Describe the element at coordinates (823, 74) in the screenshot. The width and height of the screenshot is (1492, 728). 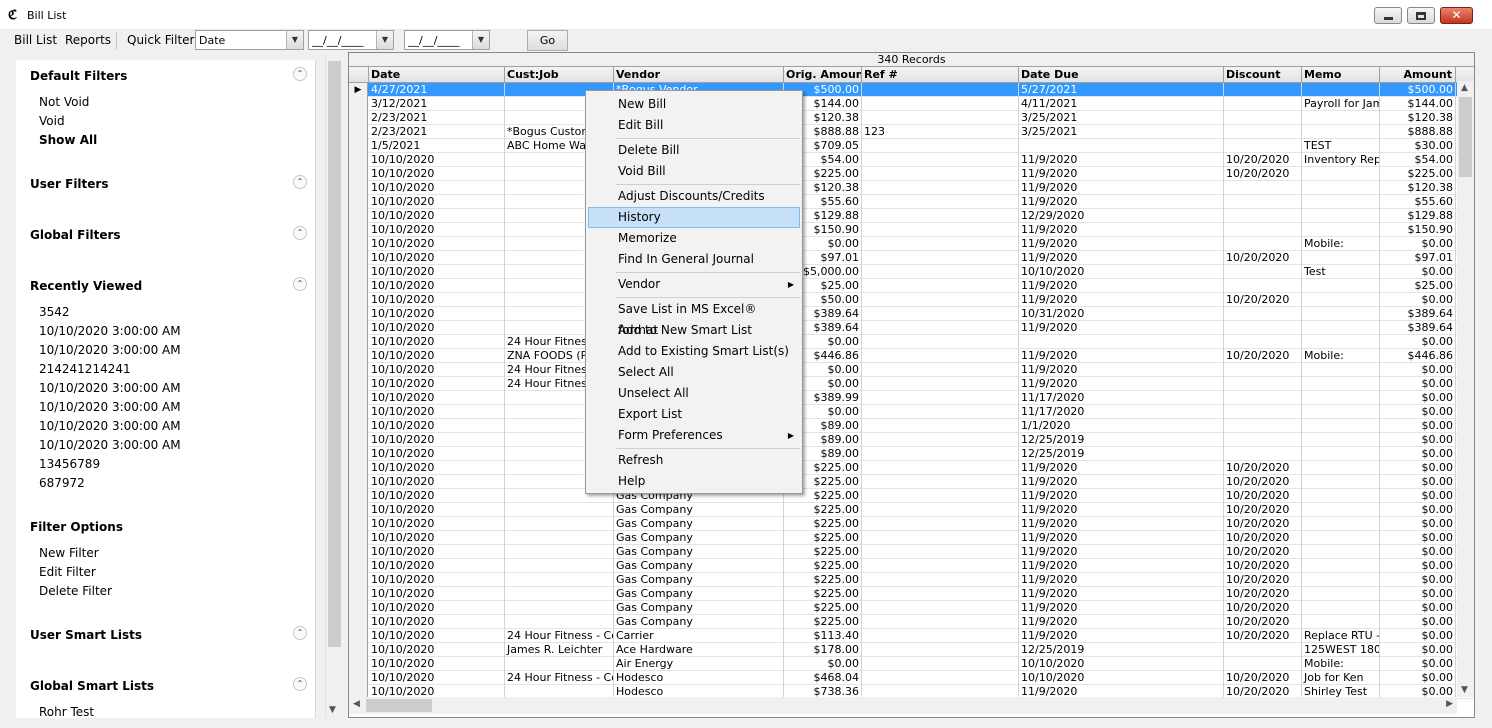
I see `col-orig-amount: Orig. Amount` at that location.